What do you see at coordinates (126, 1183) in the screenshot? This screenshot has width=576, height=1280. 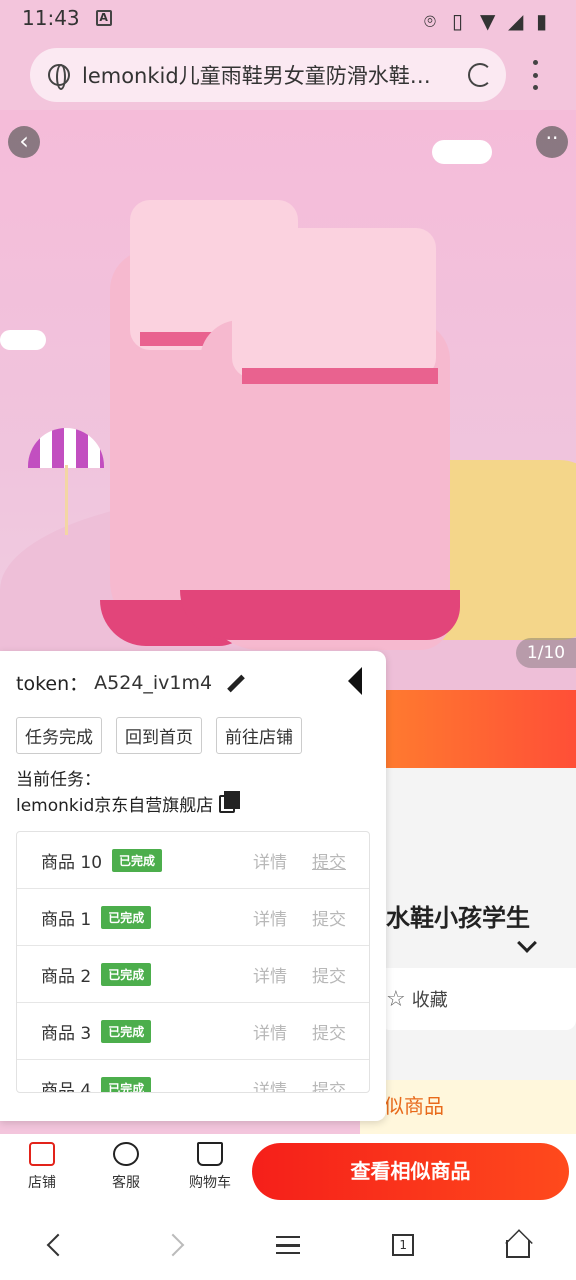 I see `service-label: 客服` at bounding box center [126, 1183].